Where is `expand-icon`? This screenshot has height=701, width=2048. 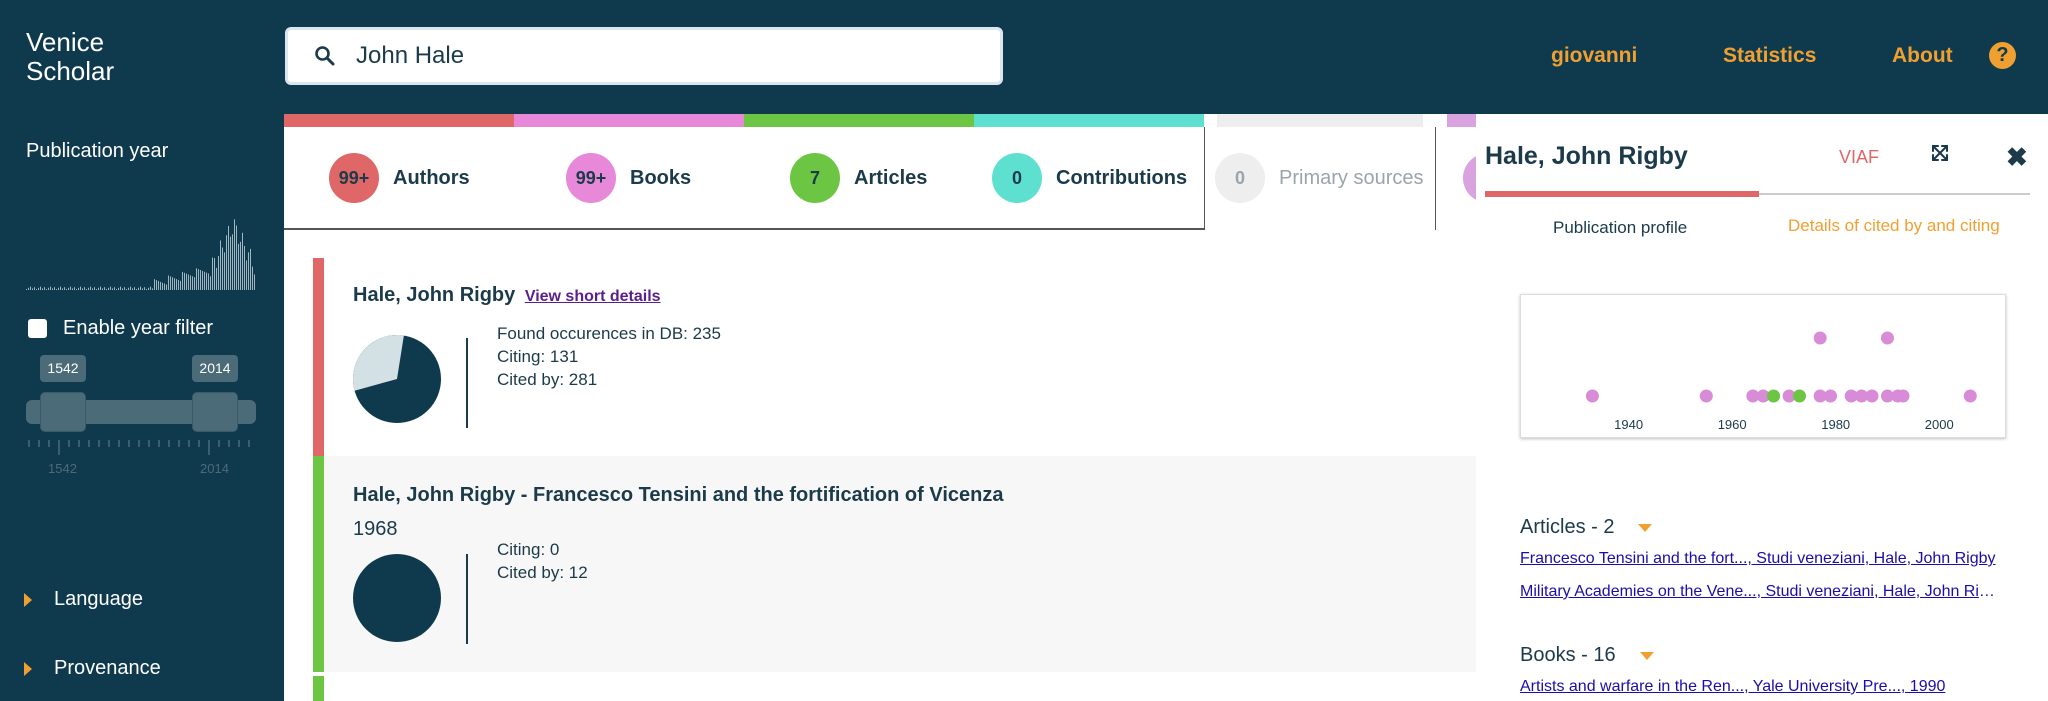 expand-icon is located at coordinates (1940, 153).